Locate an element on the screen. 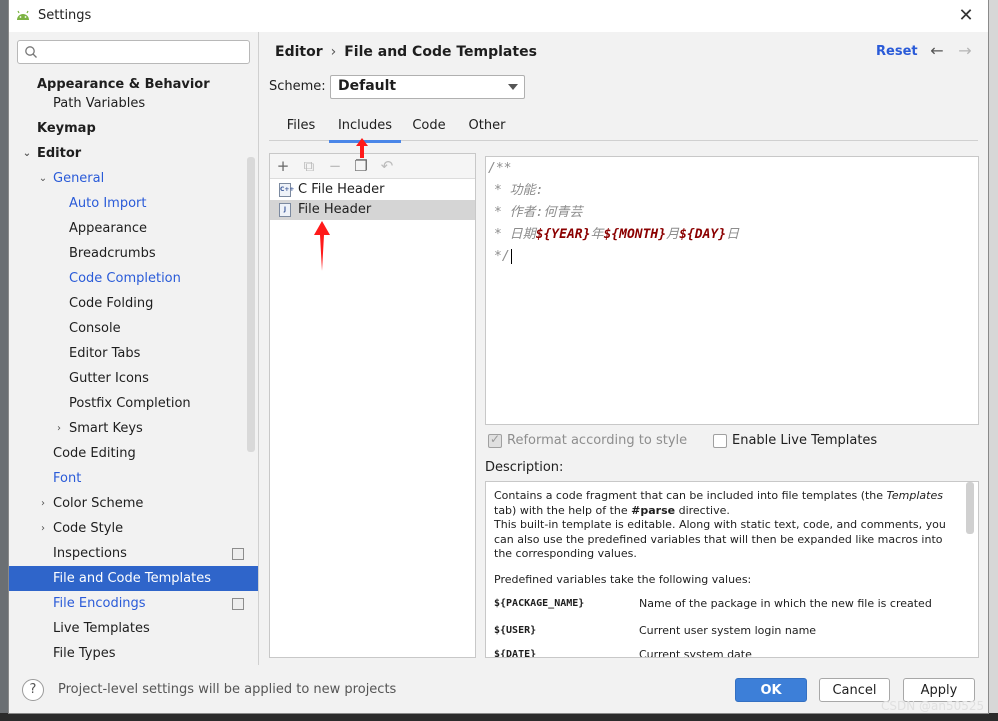 The width and height of the screenshot is (998, 721). breadcrumb: Editor › File and Code Templates is located at coordinates (406, 52).